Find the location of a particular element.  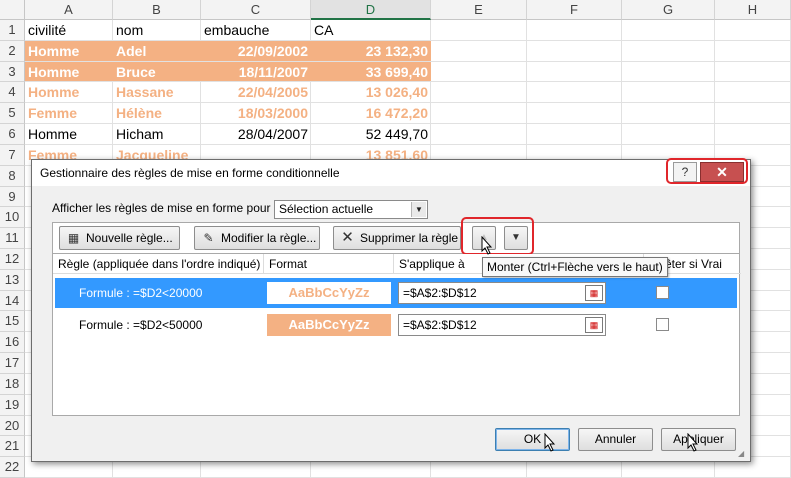

cell-d3: 33 699,40 is located at coordinates (371, 71).